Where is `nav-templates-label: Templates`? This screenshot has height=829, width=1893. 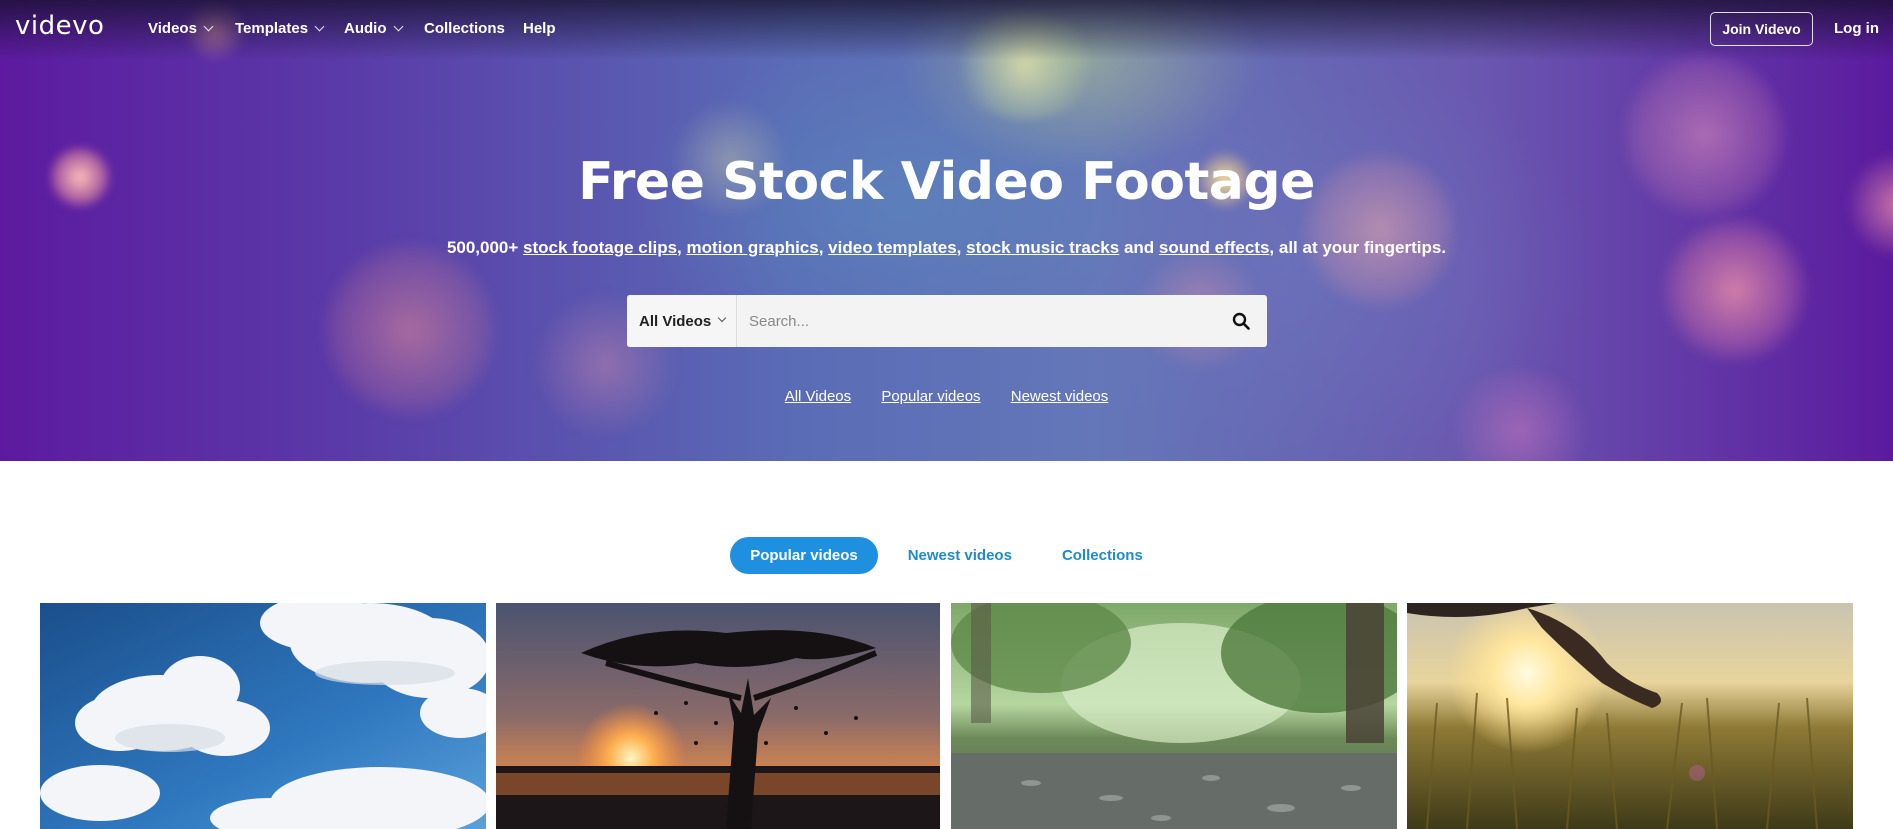 nav-templates-label: Templates is located at coordinates (272, 28).